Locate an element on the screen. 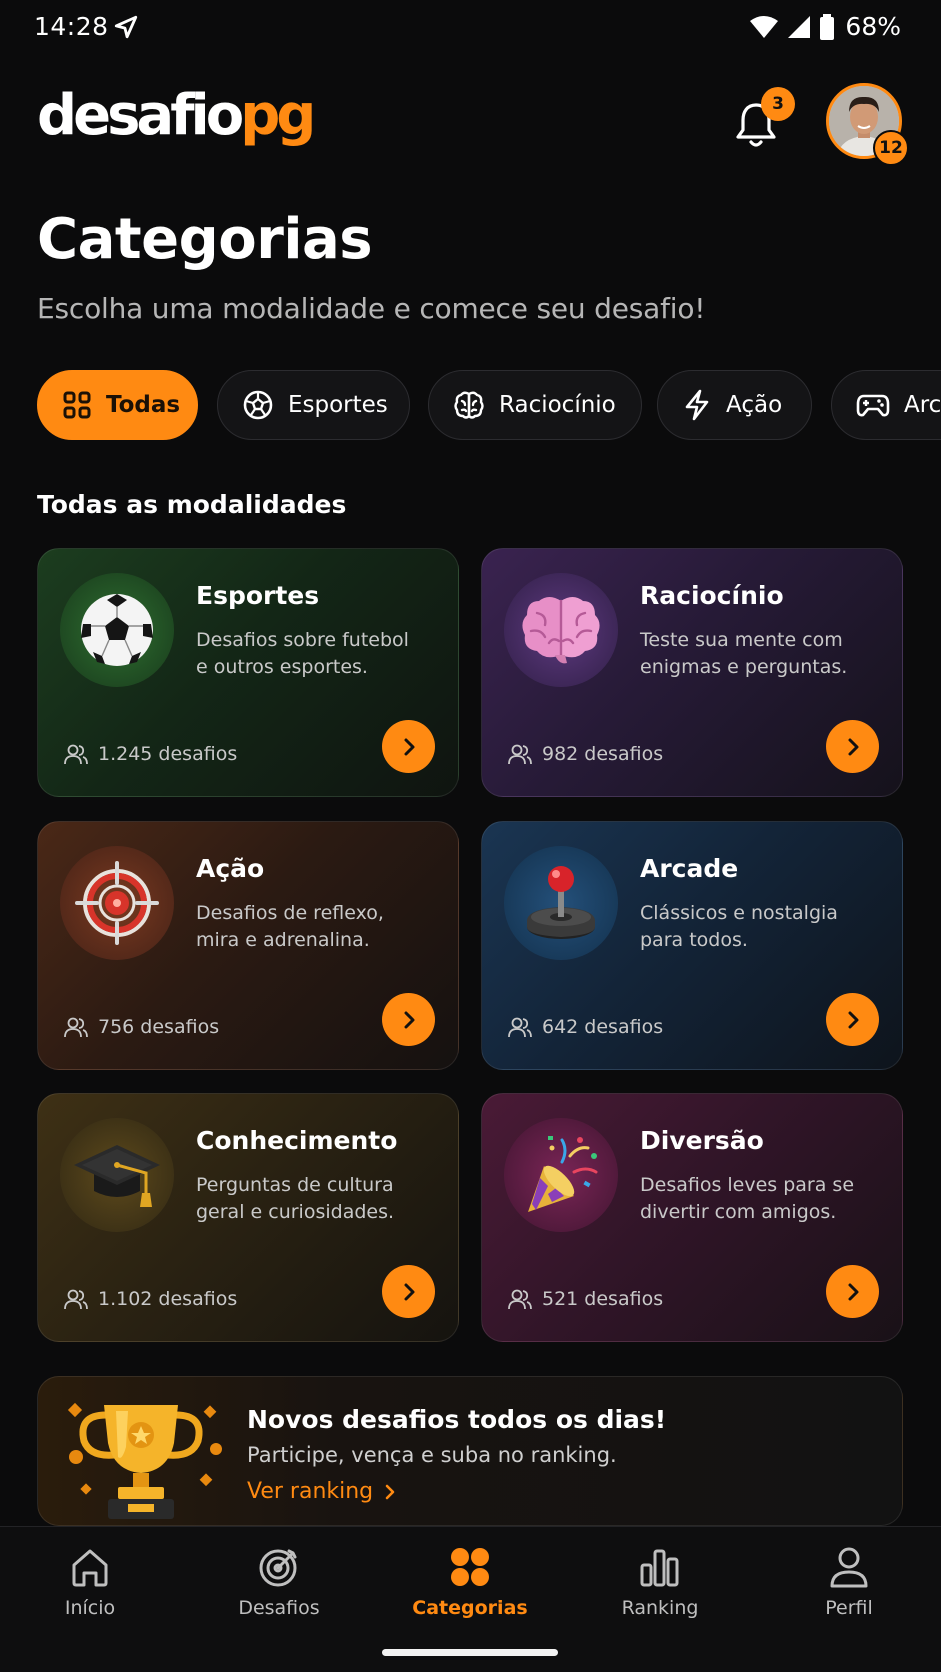  ver-ranking-label: Ver ranking is located at coordinates (310, 1491).